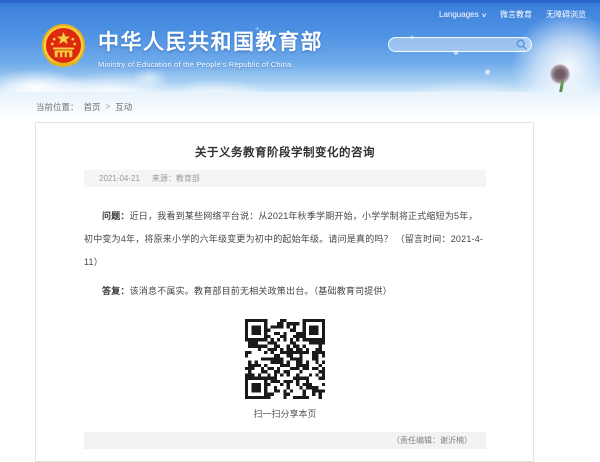 Image resolution: width=600 pixels, height=462 pixels. What do you see at coordinates (285, 440) in the screenshot?
I see `editor-bar: （责任编辑：谢沂楠）` at bounding box center [285, 440].